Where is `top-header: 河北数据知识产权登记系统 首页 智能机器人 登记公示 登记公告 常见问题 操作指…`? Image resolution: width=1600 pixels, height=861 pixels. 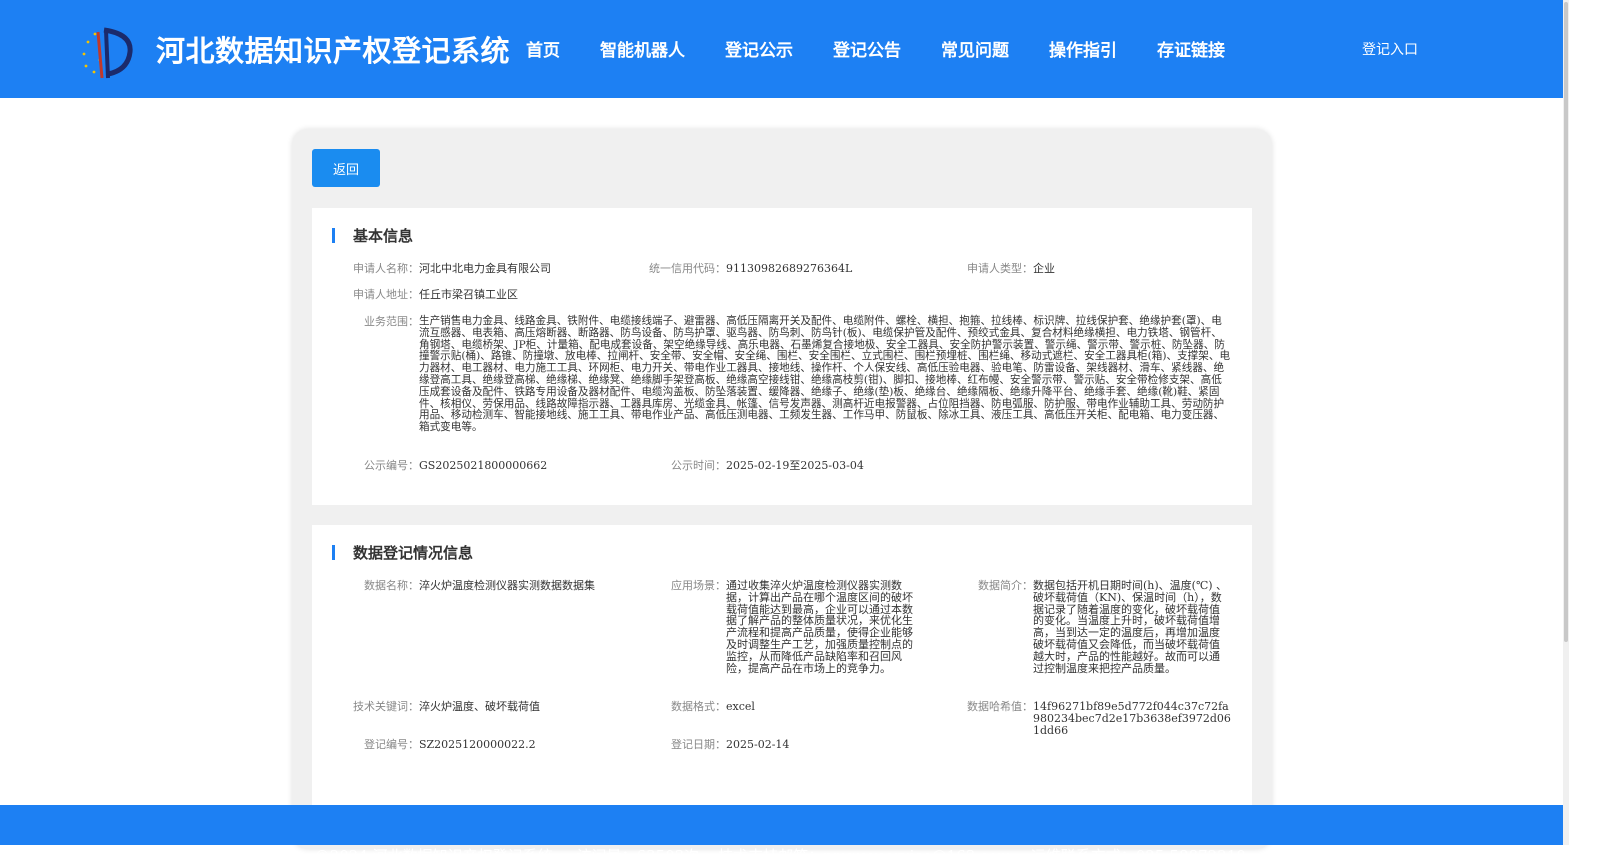 top-header: 河北数据知识产权登记系统 首页 智能机器人 登记公示 登记公告 常见问题 操作指… is located at coordinates (781, 49).